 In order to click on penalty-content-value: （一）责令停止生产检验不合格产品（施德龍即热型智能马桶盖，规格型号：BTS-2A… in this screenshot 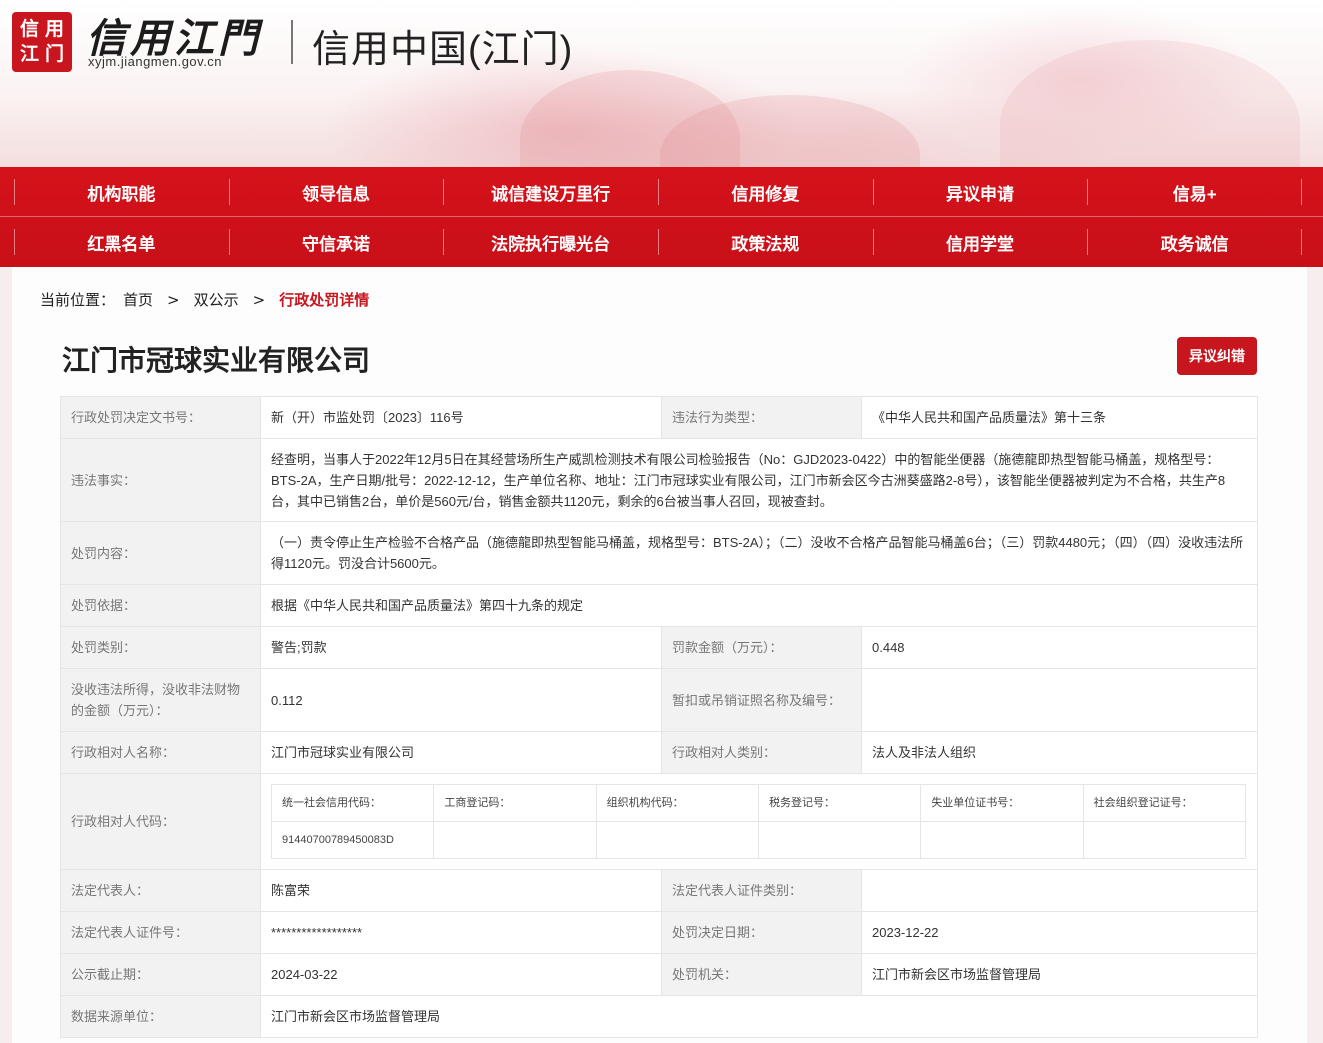, I will do `click(759, 553)`.